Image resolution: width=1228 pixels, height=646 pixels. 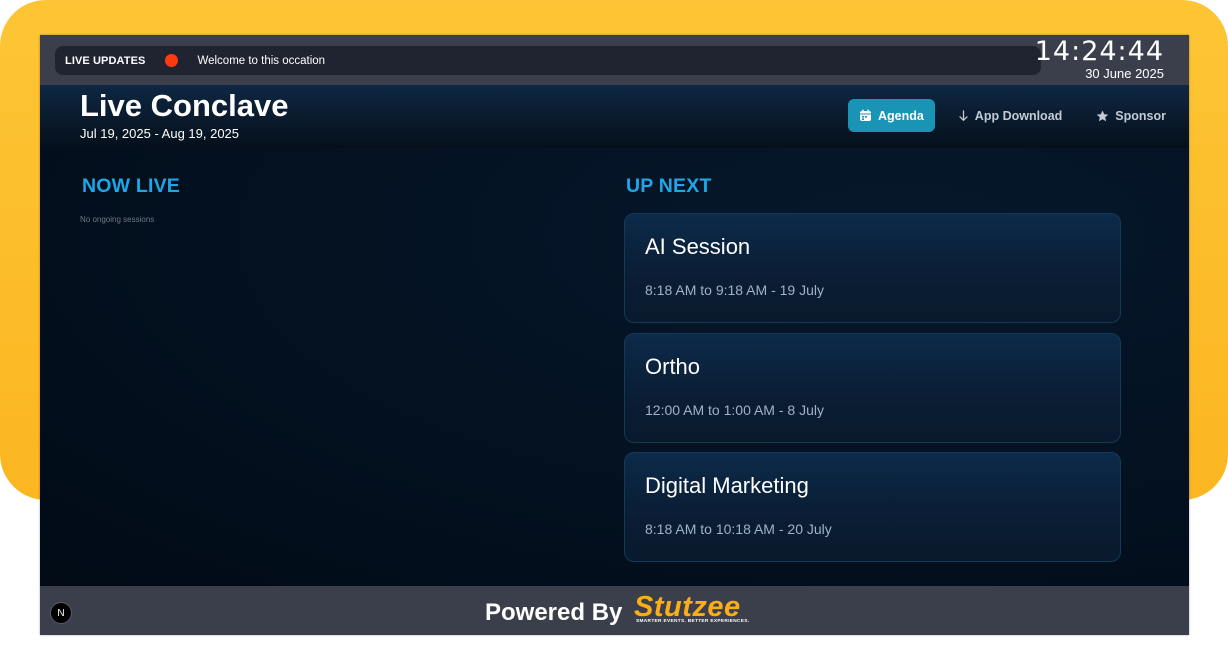 I want to click on sponsor-button: Sponsor, so click(x=1131, y=115).